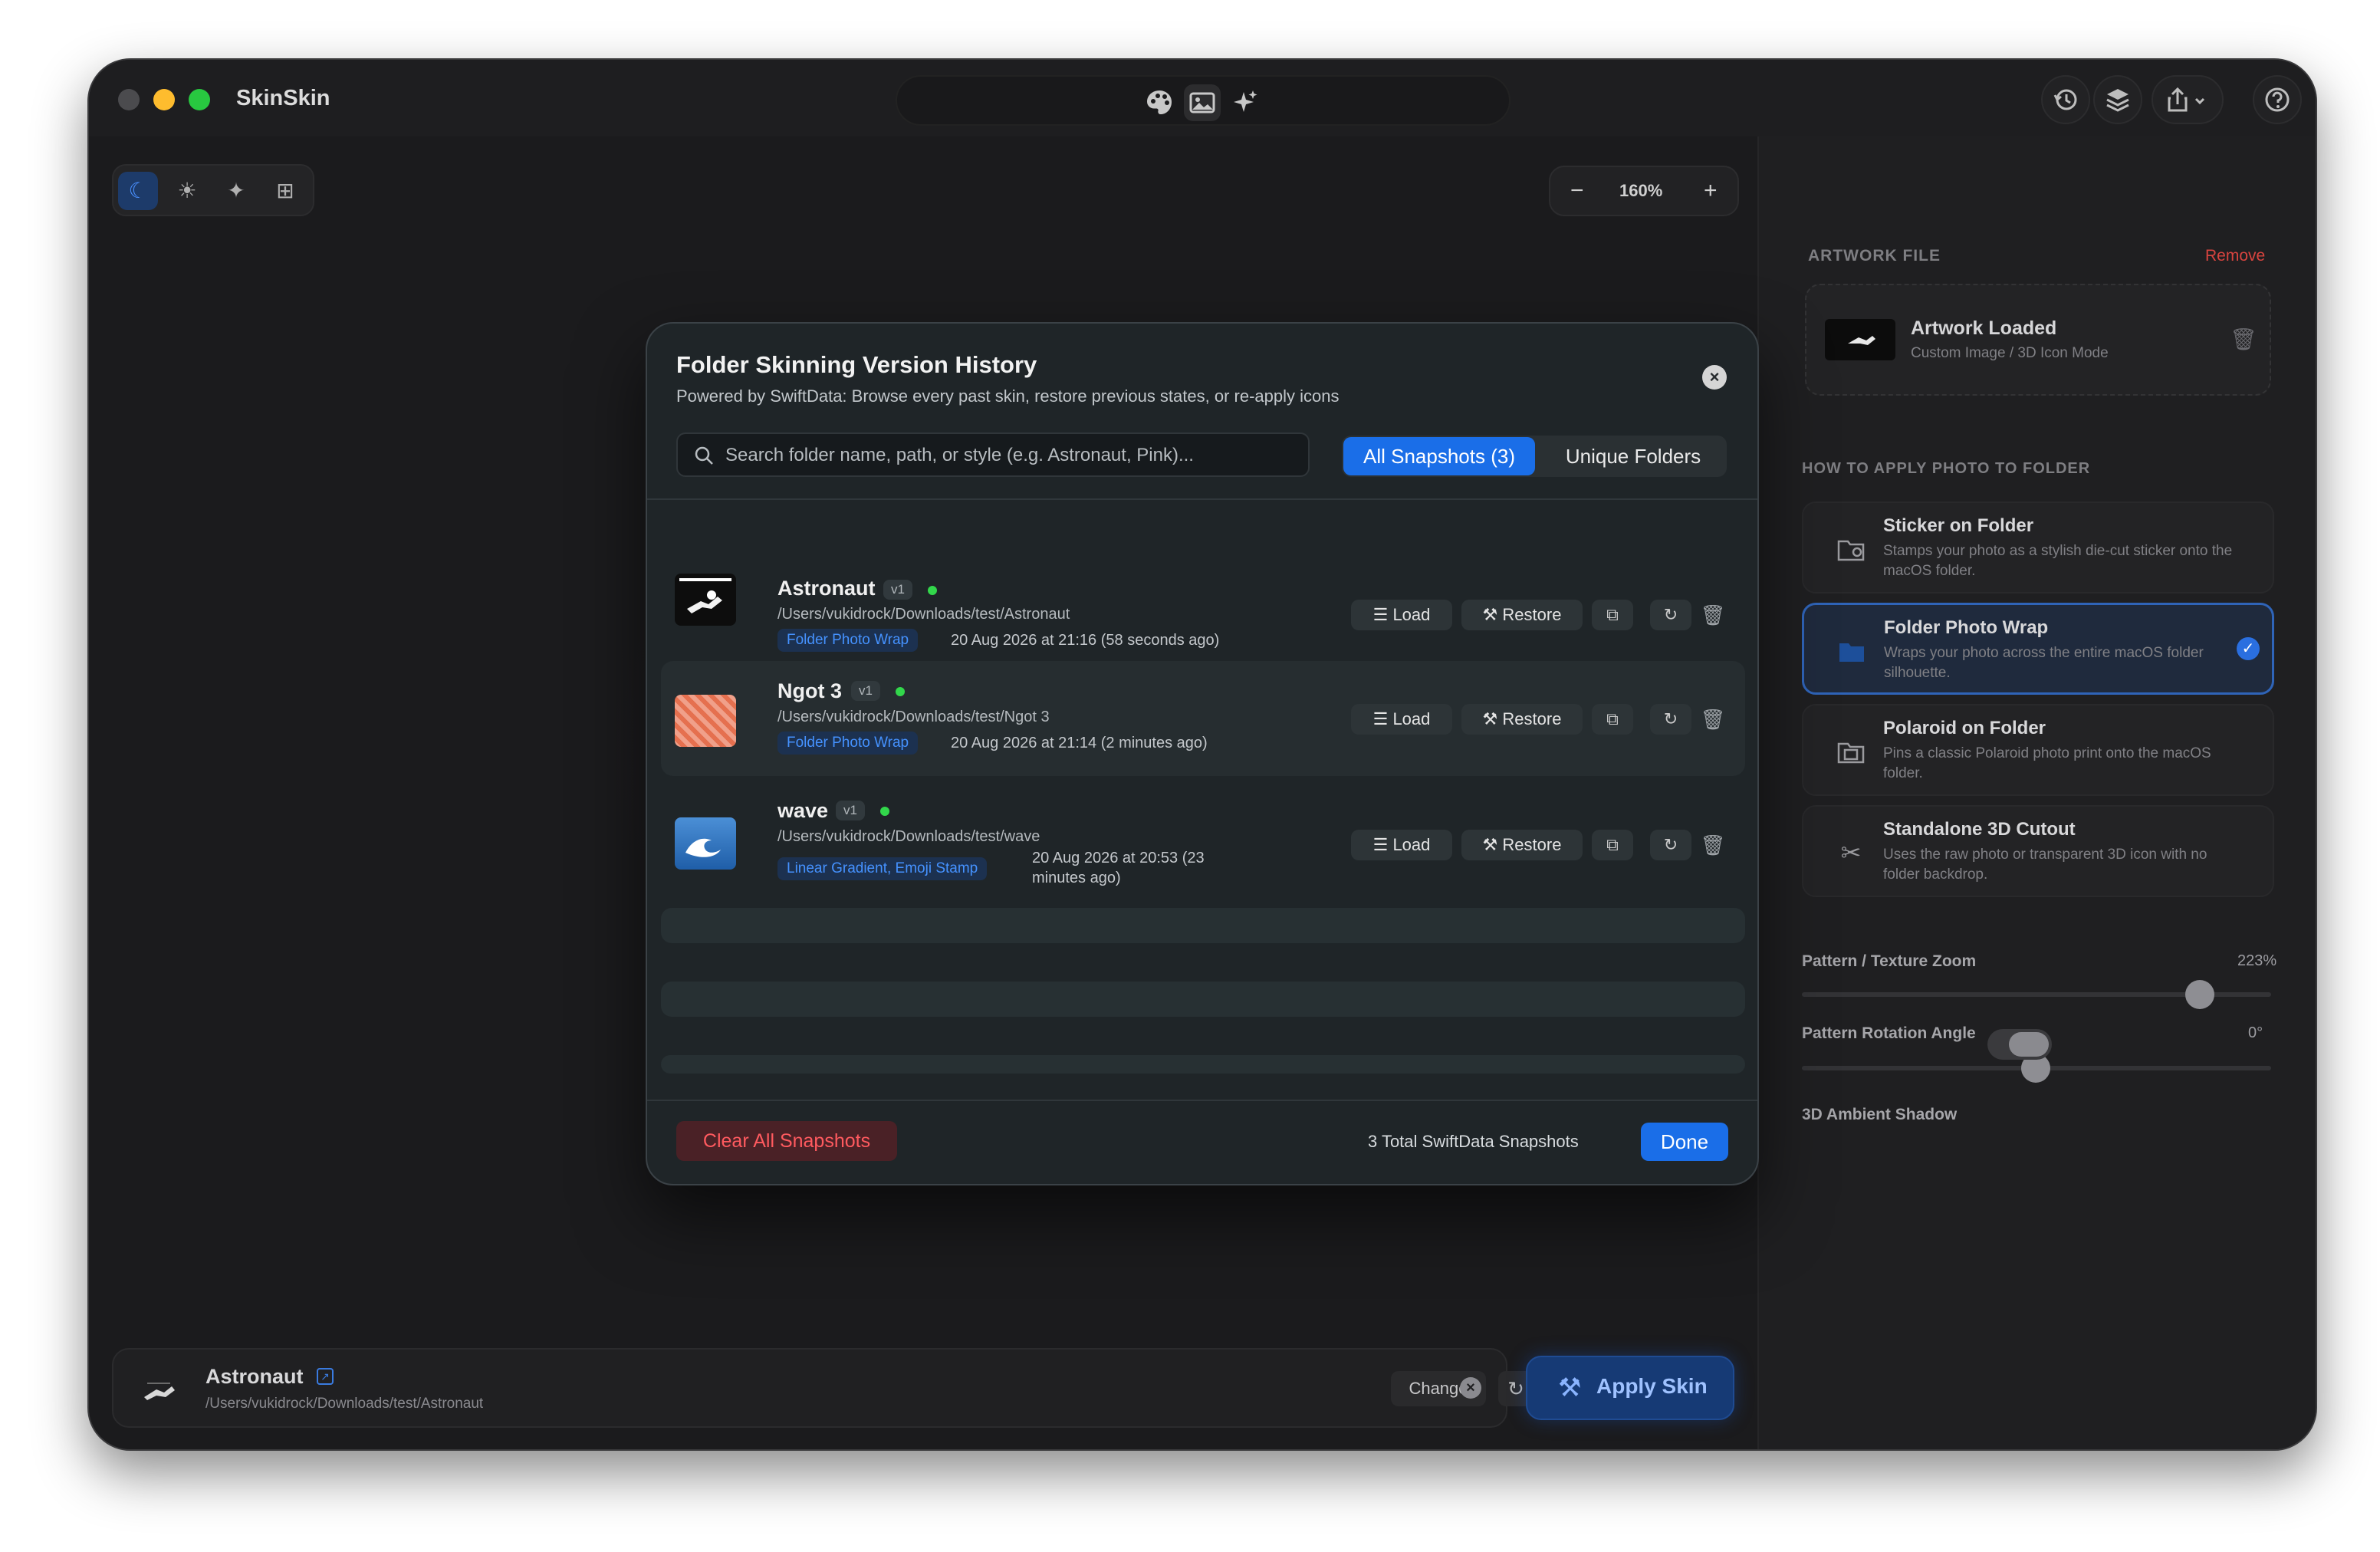 The image size is (2380, 1552). What do you see at coordinates (2235, 256) in the screenshot?
I see `remove-artwork-link: Remove` at bounding box center [2235, 256].